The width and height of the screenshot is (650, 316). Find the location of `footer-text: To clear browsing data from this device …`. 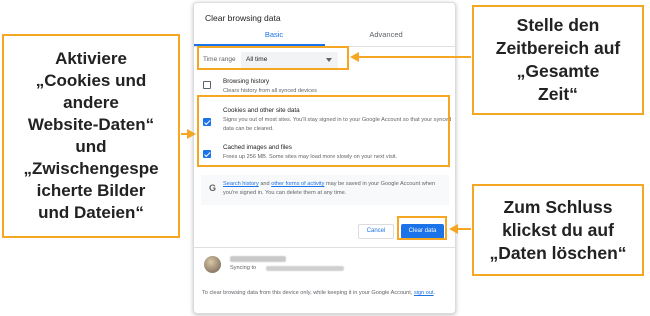

footer-text: To clear browsing data from this device … is located at coordinates (326, 293).